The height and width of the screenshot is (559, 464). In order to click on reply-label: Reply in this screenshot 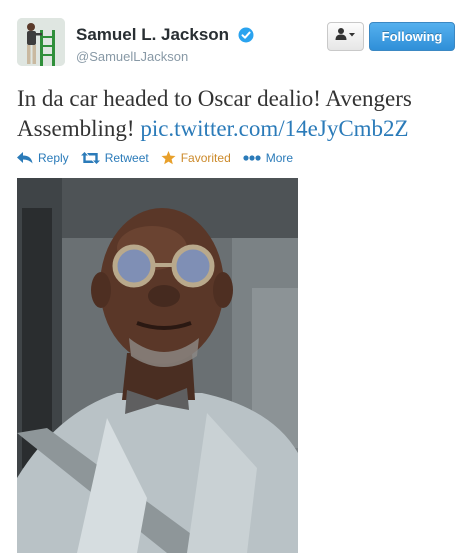, I will do `click(53, 158)`.